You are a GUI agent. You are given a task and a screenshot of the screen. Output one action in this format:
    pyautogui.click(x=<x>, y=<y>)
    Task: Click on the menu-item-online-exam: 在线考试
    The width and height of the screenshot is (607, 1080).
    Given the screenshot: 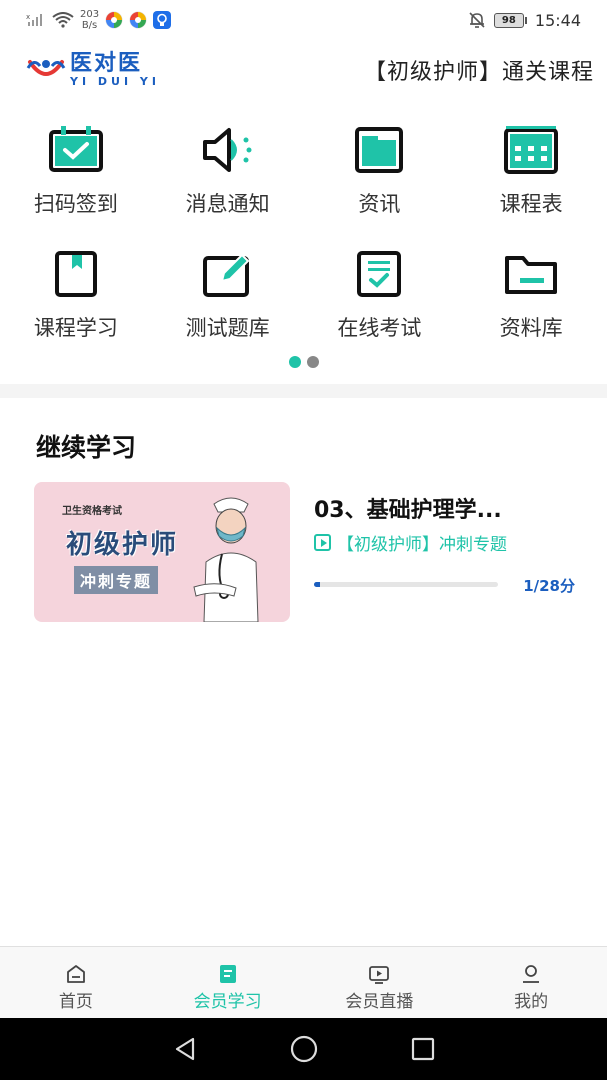 What is the action you would take?
    pyautogui.click(x=380, y=294)
    